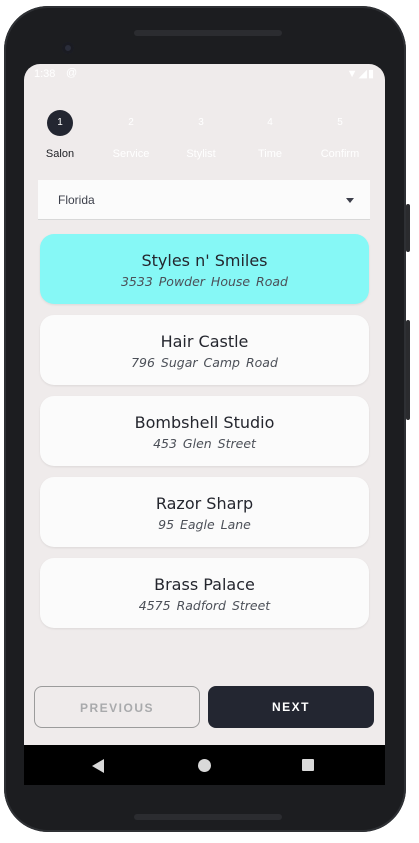 This screenshot has width=419, height=843. What do you see at coordinates (208, 817) in the screenshot?
I see `bottom-speaker` at bounding box center [208, 817].